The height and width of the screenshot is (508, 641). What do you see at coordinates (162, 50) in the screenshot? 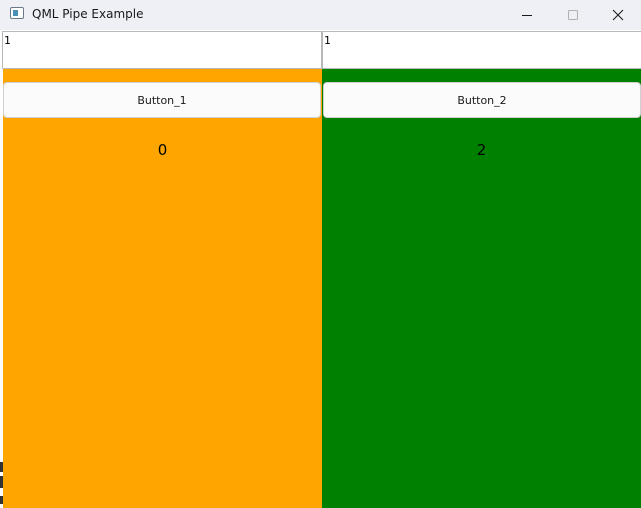
I see `left-text-input: 1` at bounding box center [162, 50].